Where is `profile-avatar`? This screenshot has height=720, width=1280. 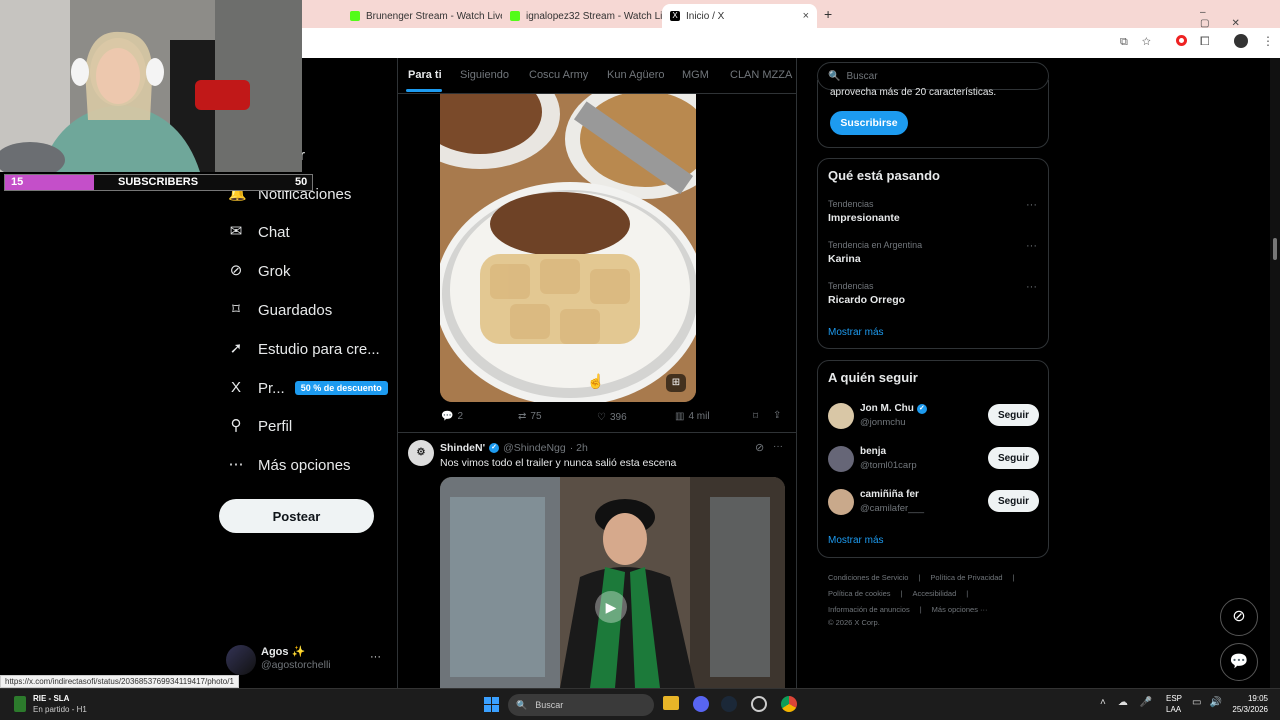
profile-avatar is located at coordinates (1241, 41).